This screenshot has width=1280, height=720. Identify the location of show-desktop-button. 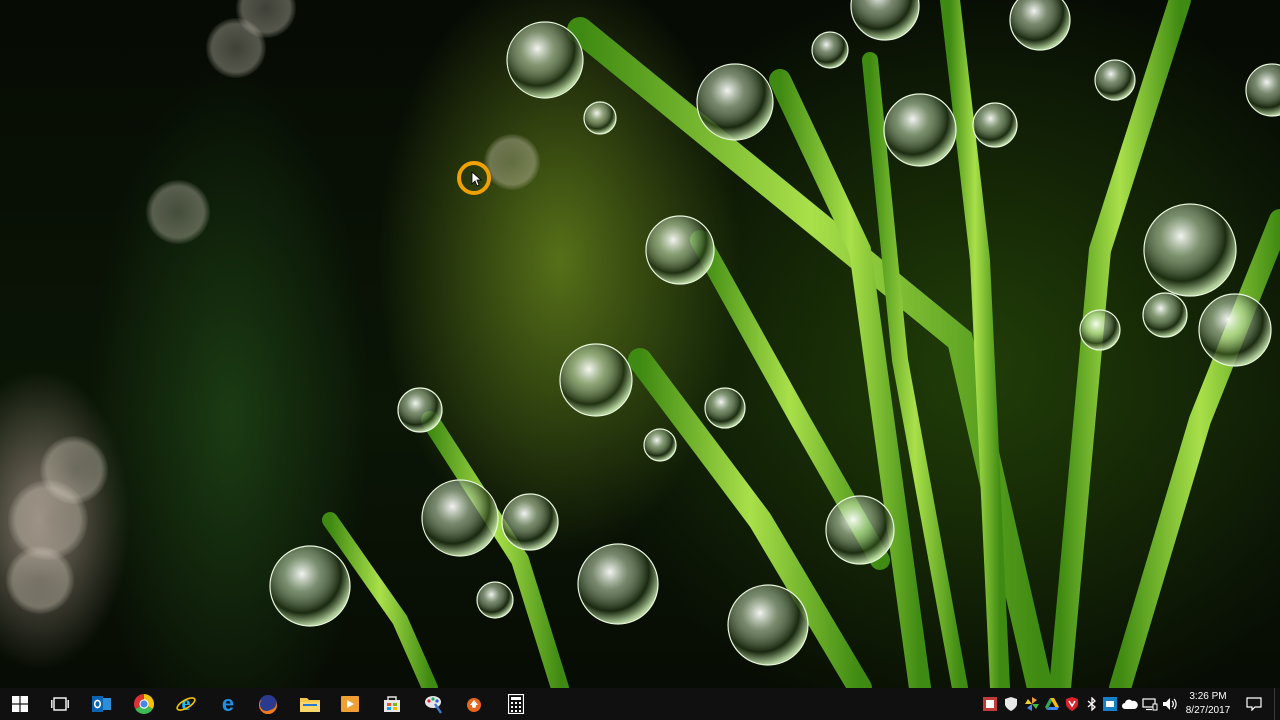
(1277, 704).